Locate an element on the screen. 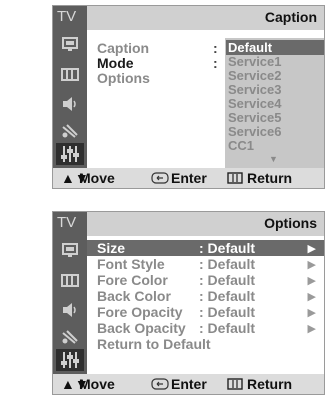 This screenshot has width=326, height=397. page-title: Options is located at coordinates (290, 223).